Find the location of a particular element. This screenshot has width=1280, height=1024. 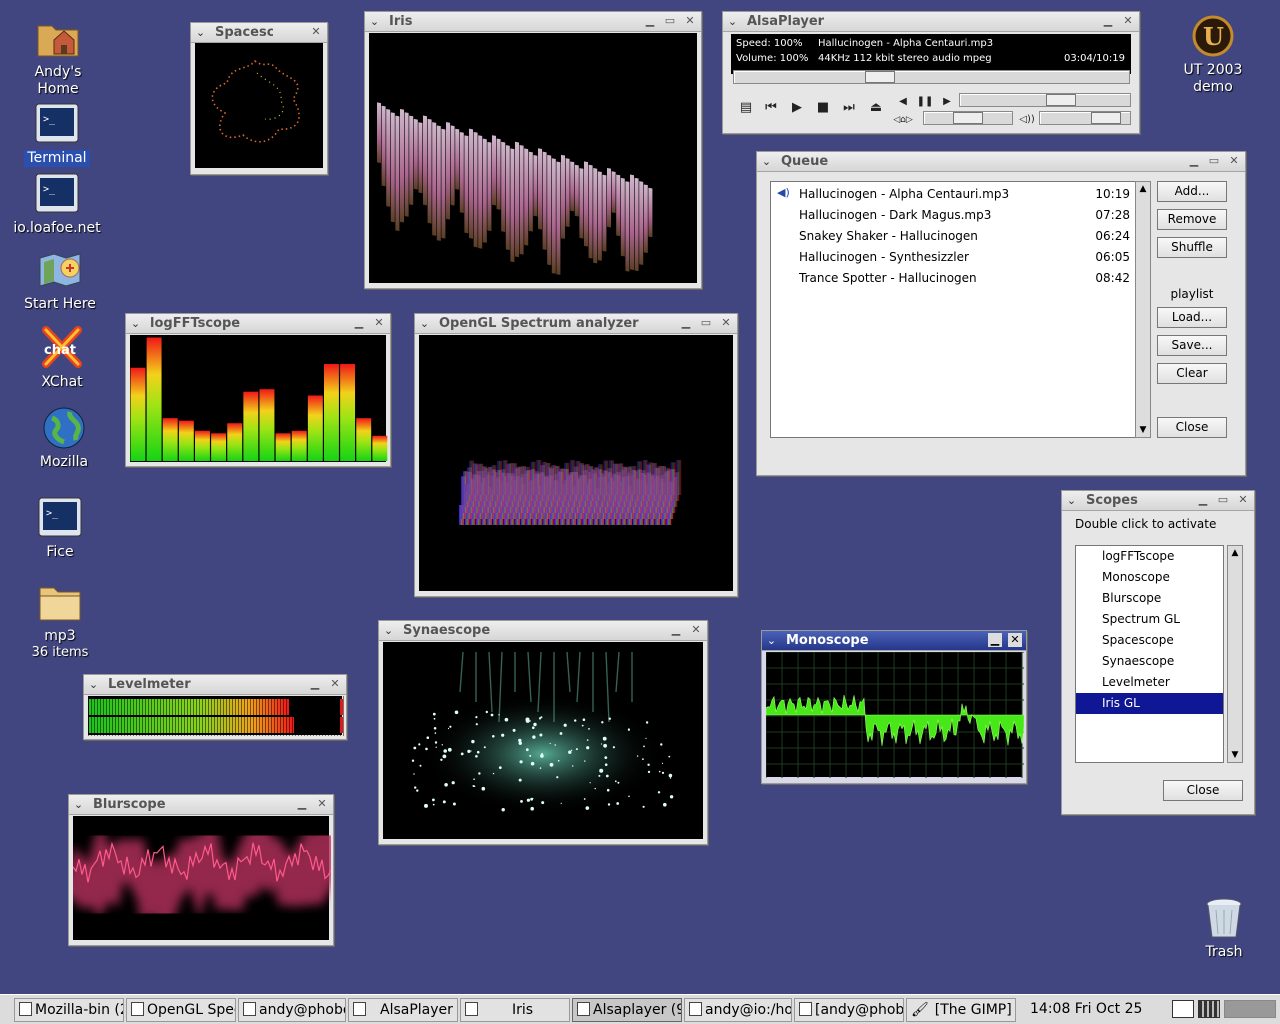

titlebar: ⌄ Blurscope ▁ ✕ is located at coordinates (201, 805).